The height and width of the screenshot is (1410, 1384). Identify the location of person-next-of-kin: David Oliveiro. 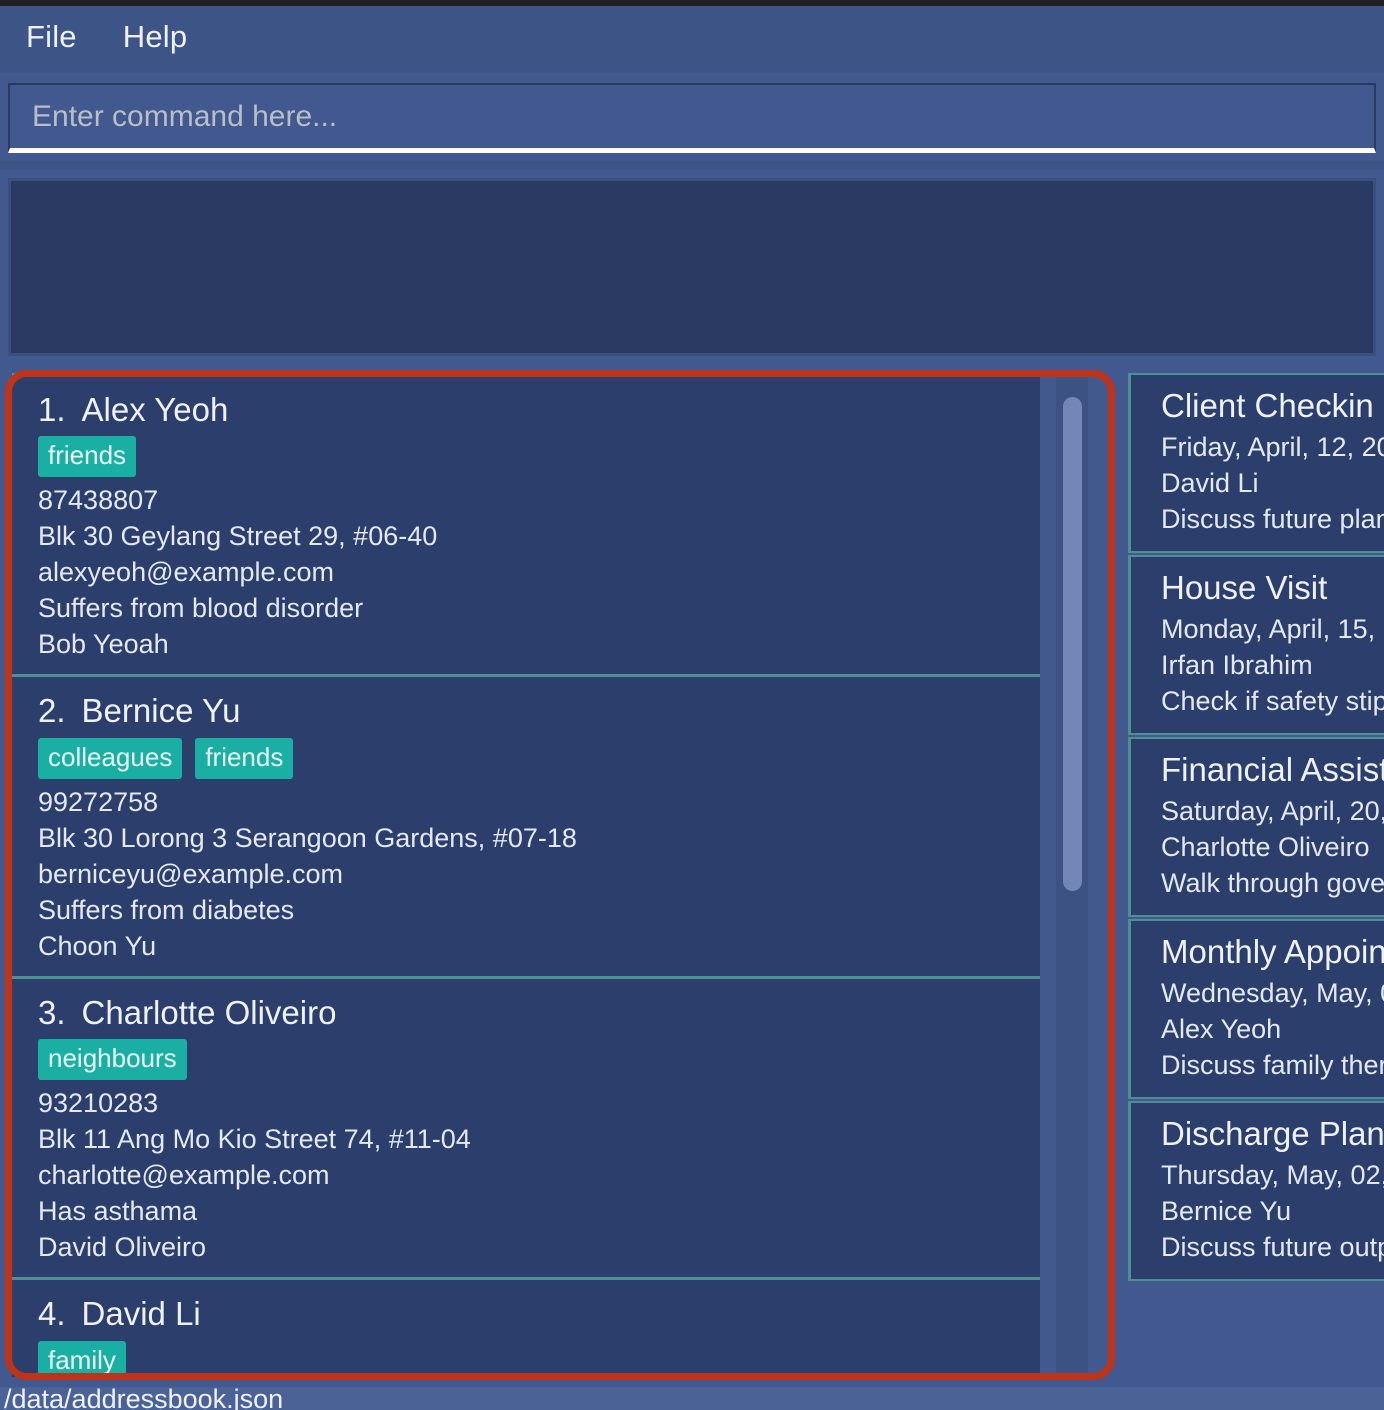
(122, 1247).